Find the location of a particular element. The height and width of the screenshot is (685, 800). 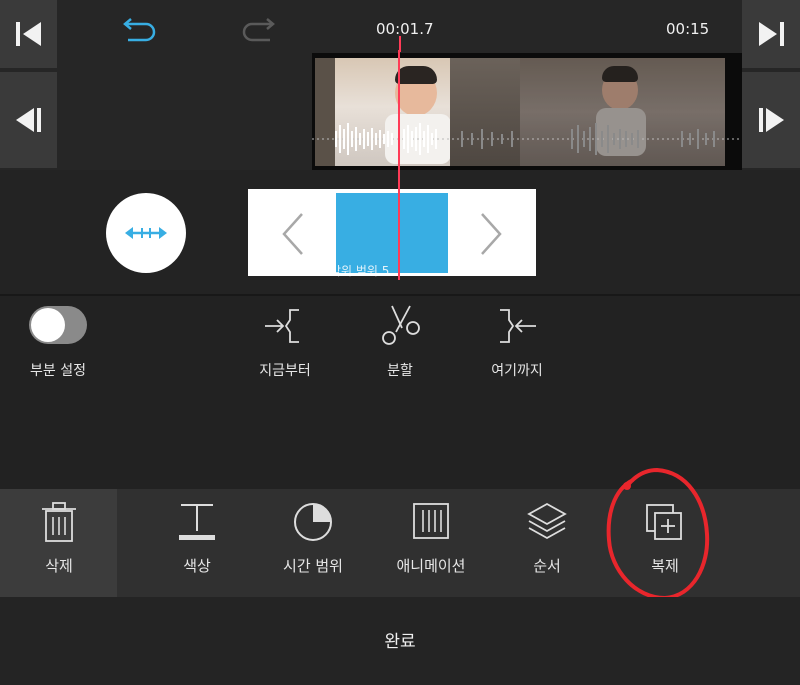

color-button: 색상 is located at coordinates (197, 543).